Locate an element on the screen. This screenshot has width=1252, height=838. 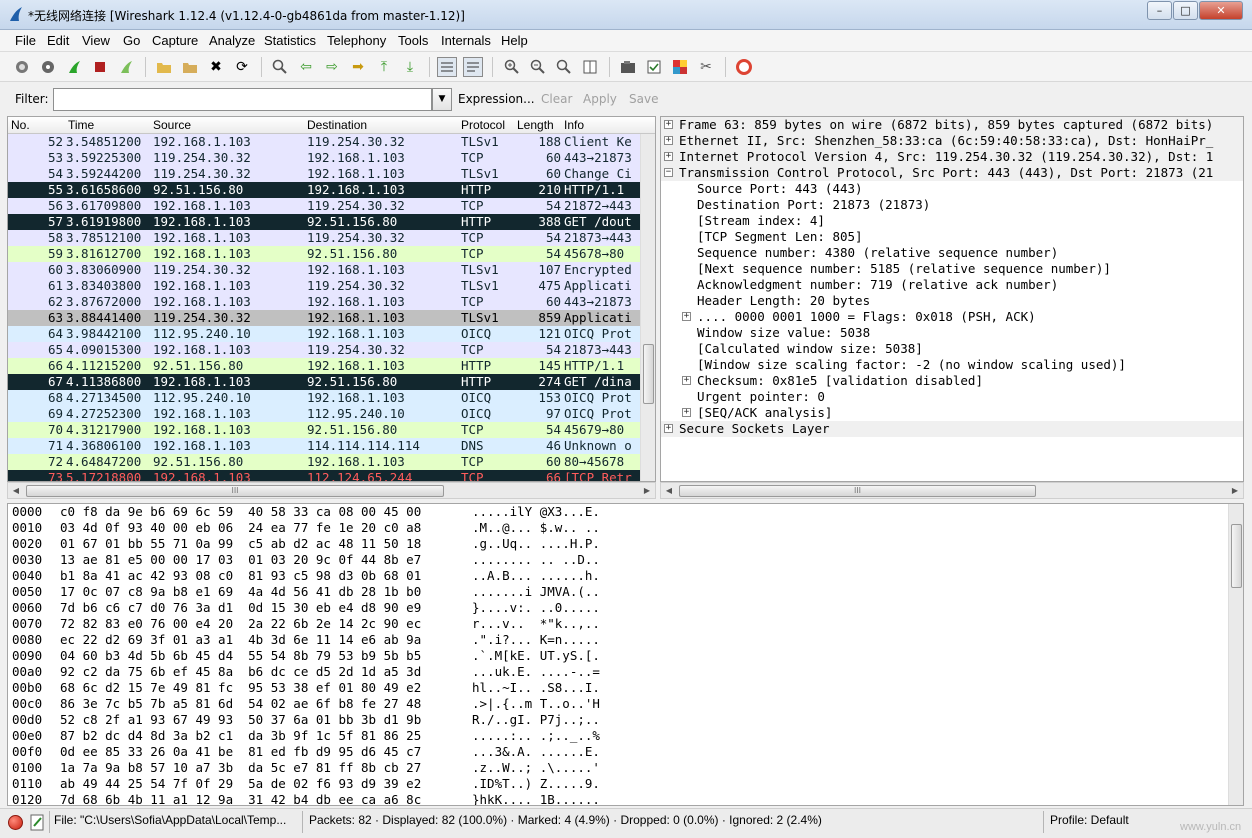
packet-list-hscrollbar: ◀ III ▶ is located at coordinates (331, 490).